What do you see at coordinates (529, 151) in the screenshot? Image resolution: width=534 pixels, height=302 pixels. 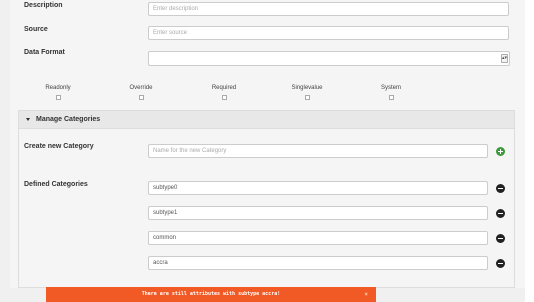 I see `page-edge` at bounding box center [529, 151].